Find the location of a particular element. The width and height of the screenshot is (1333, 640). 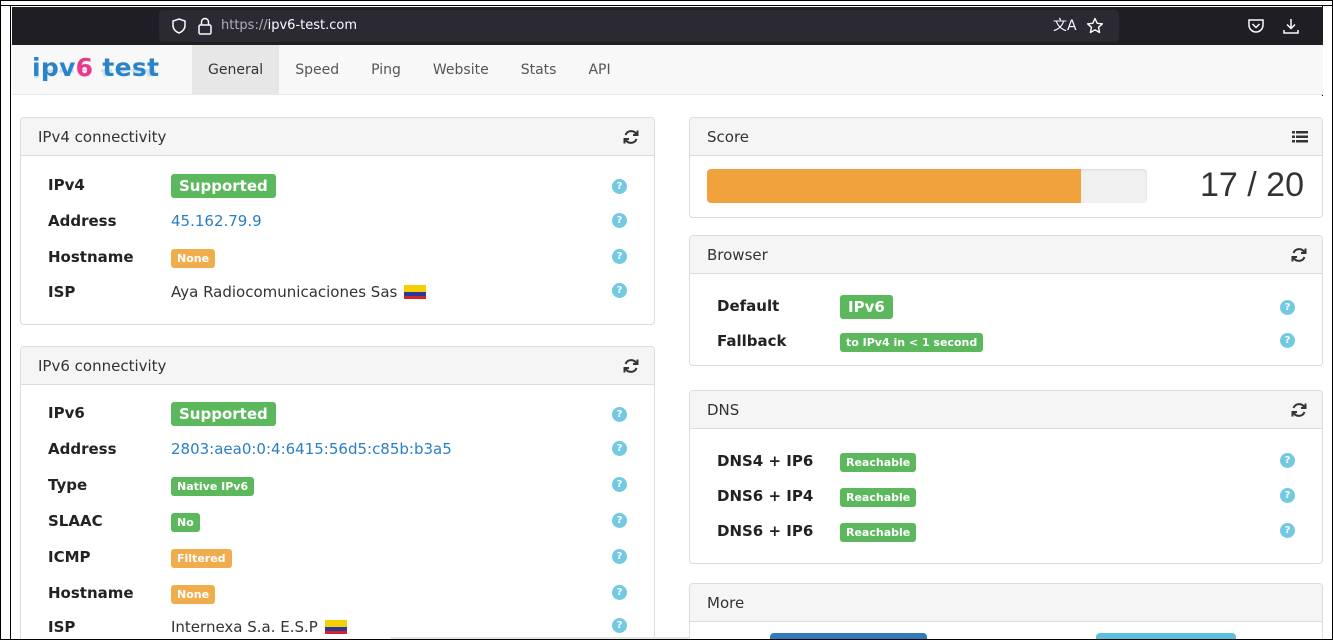

right-gutter is located at coordinates (1327, 322).